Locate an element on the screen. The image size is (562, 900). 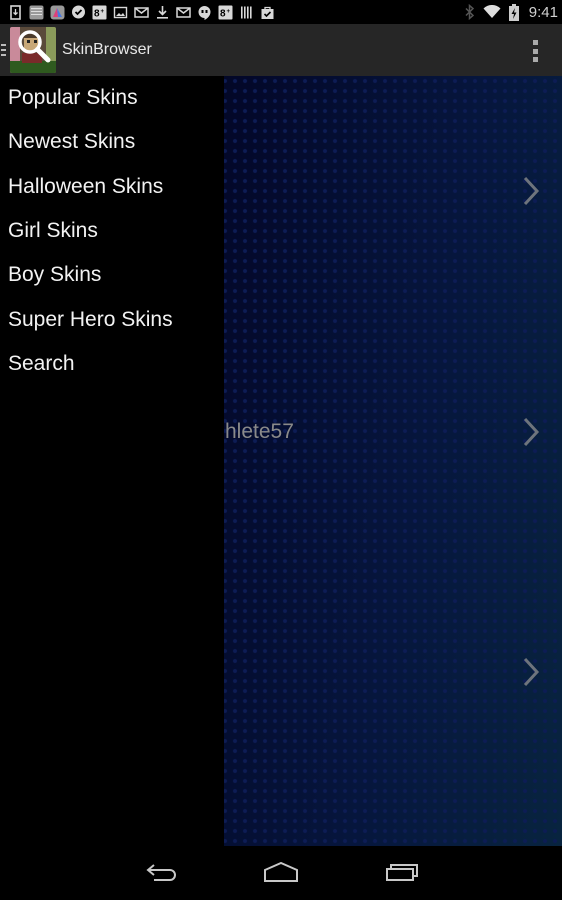
recent-apps-icon is located at coordinates (402, 872).